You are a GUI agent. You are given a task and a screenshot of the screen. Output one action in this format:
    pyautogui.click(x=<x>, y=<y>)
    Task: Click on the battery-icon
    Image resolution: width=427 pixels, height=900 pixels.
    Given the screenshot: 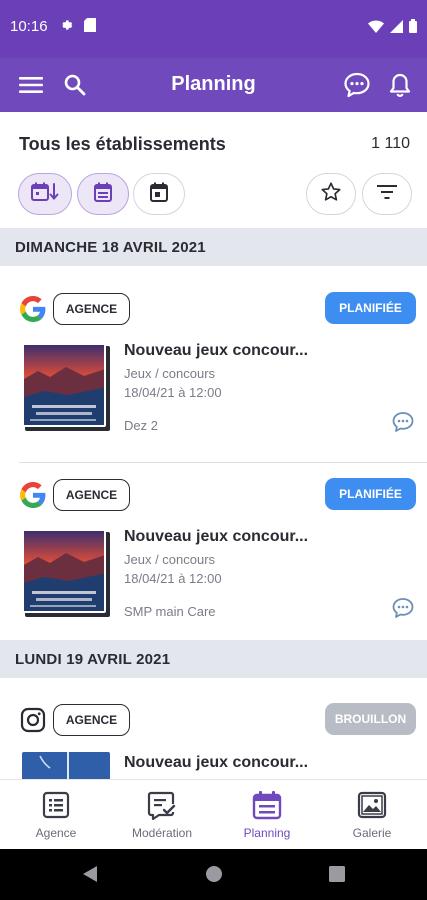 What is the action you would take?
    pyautogui.click(x=413, y=28)
    